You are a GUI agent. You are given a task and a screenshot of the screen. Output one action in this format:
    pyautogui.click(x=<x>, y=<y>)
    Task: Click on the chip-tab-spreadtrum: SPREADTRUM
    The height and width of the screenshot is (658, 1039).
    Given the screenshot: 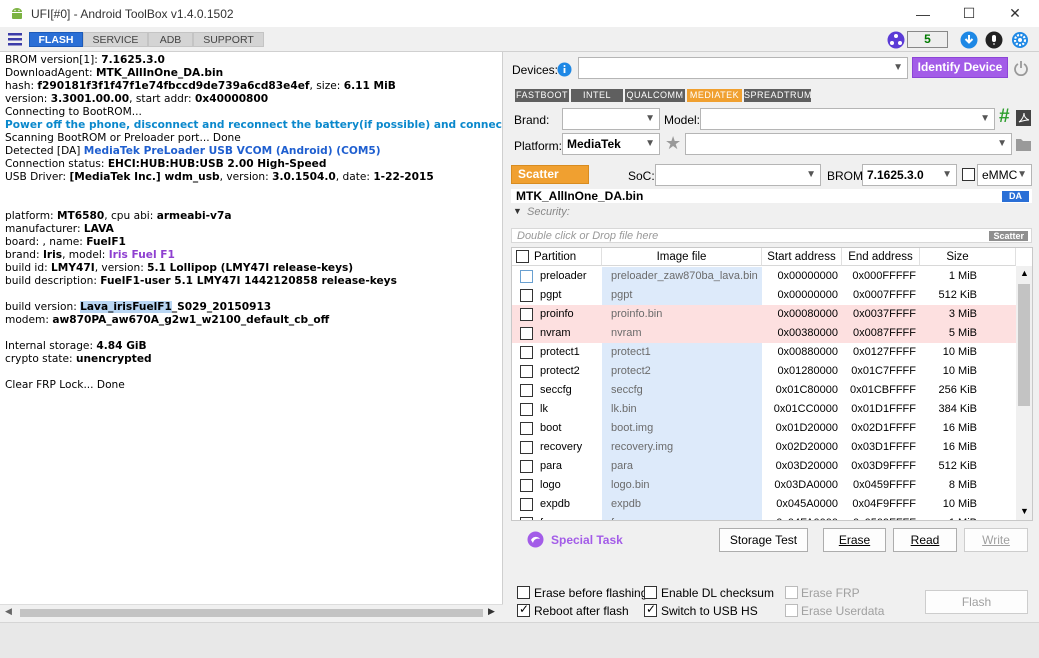 What is the action you would take?
    pyautogui.click(x=778, y=95)
    